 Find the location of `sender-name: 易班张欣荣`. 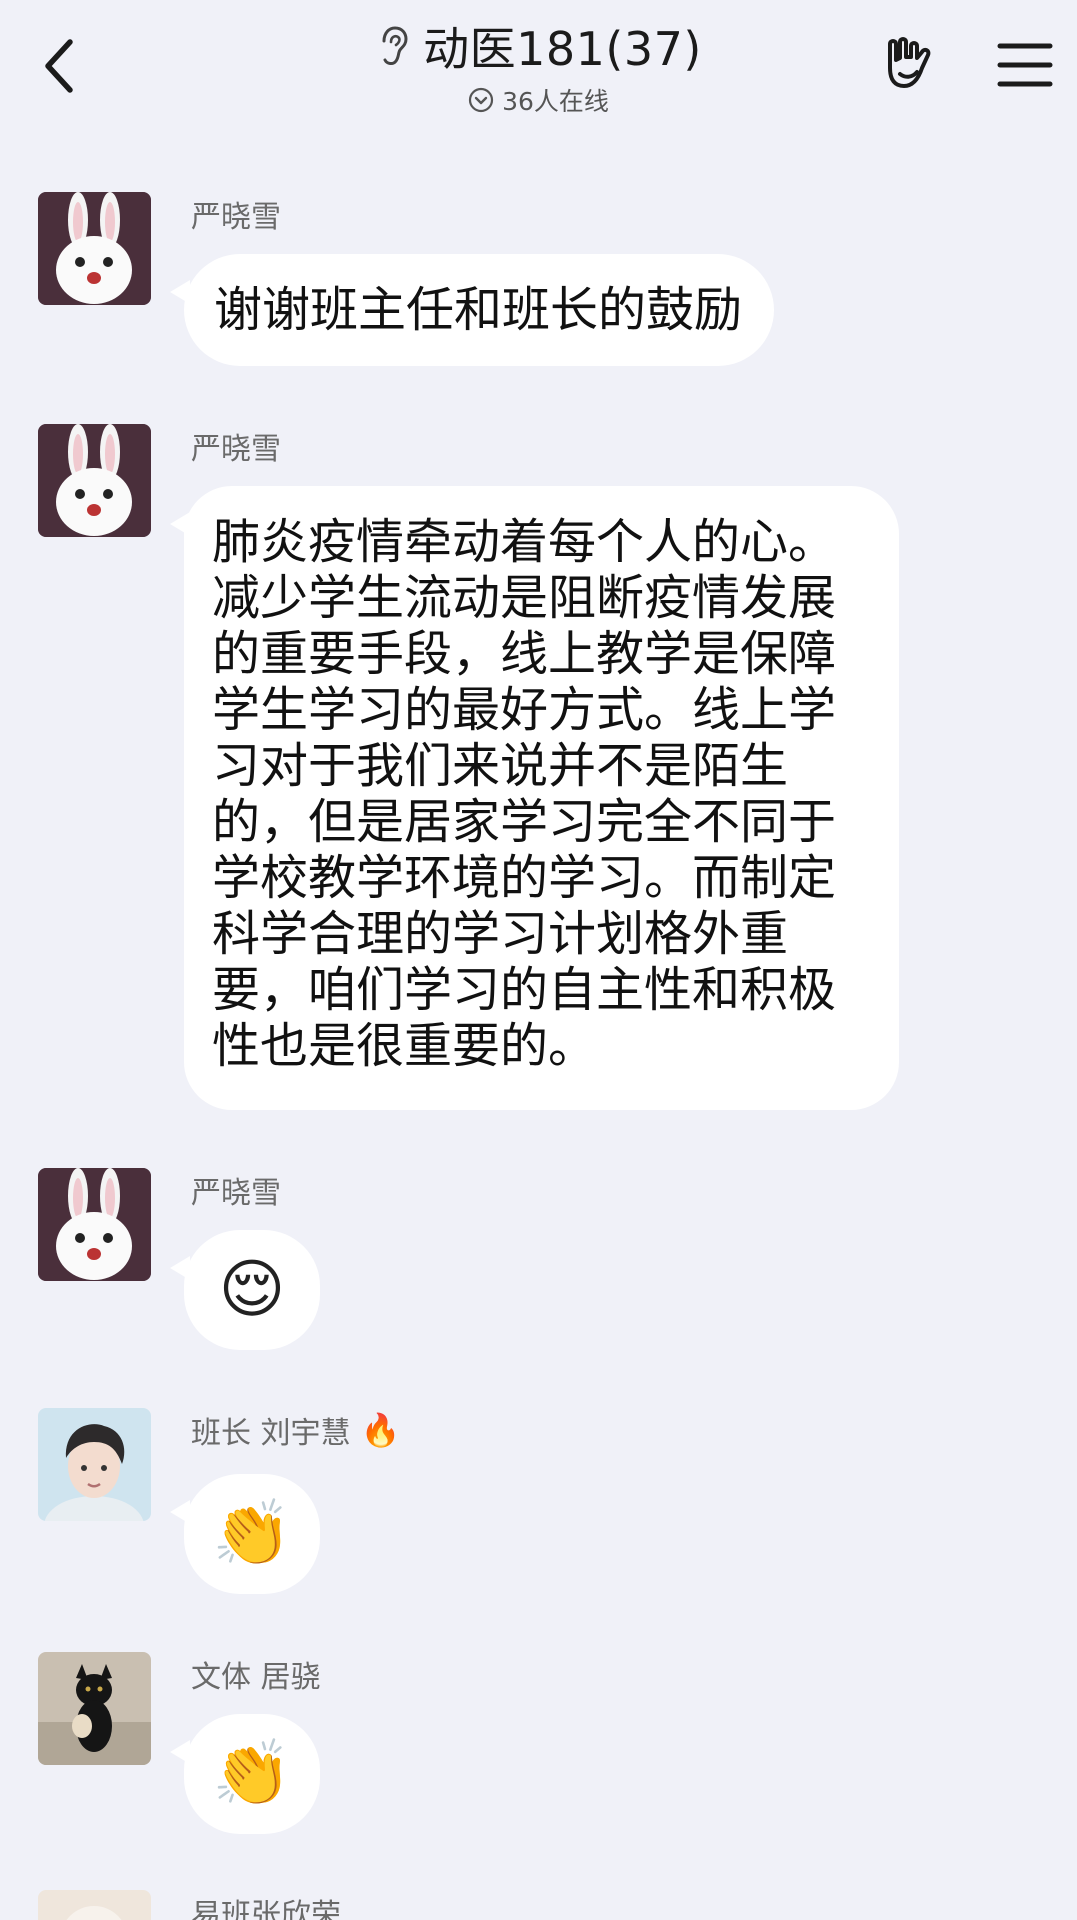

sender-name: 易班张欣荣 is located at coordinates (266, 1909).